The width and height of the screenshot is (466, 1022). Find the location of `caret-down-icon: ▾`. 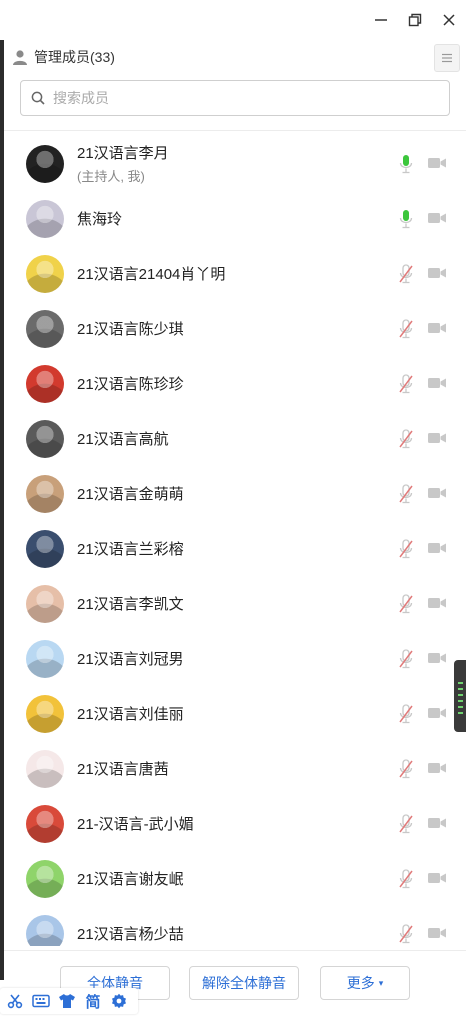

caret-down-icon: ▾ is located at coordinates (381, 982).